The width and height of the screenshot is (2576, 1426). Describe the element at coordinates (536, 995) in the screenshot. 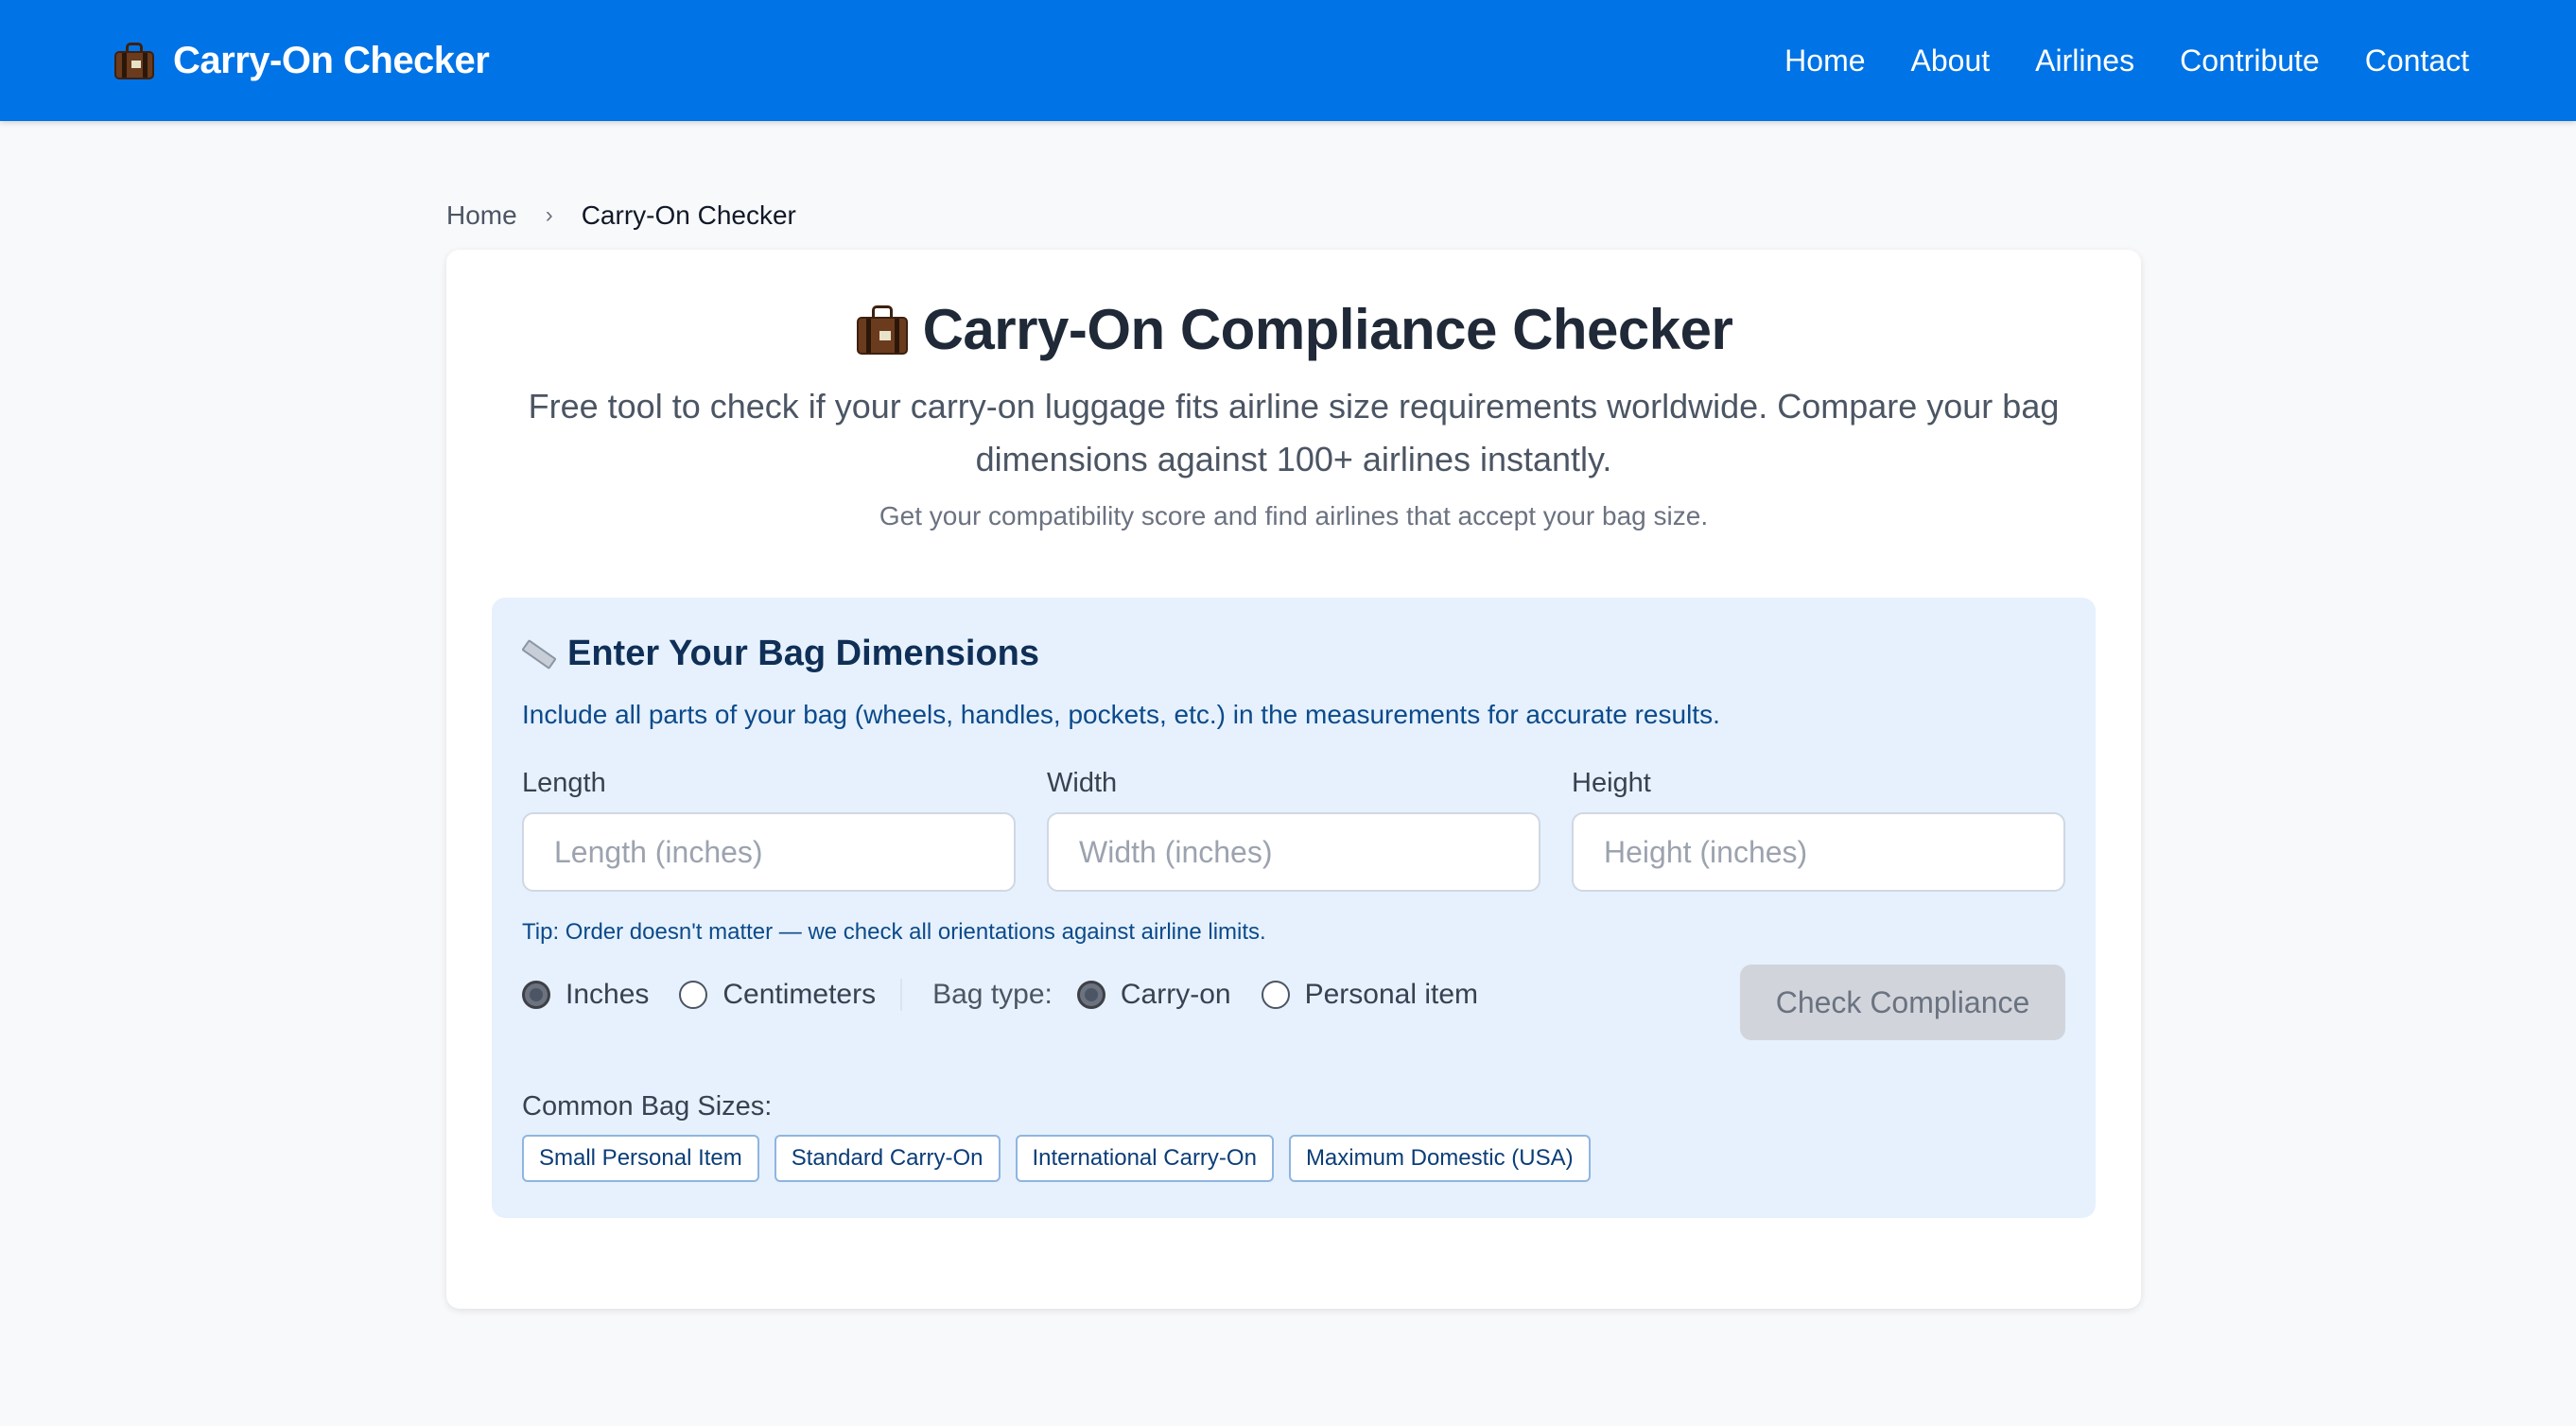

I see `unit-inches-radio` at that location.